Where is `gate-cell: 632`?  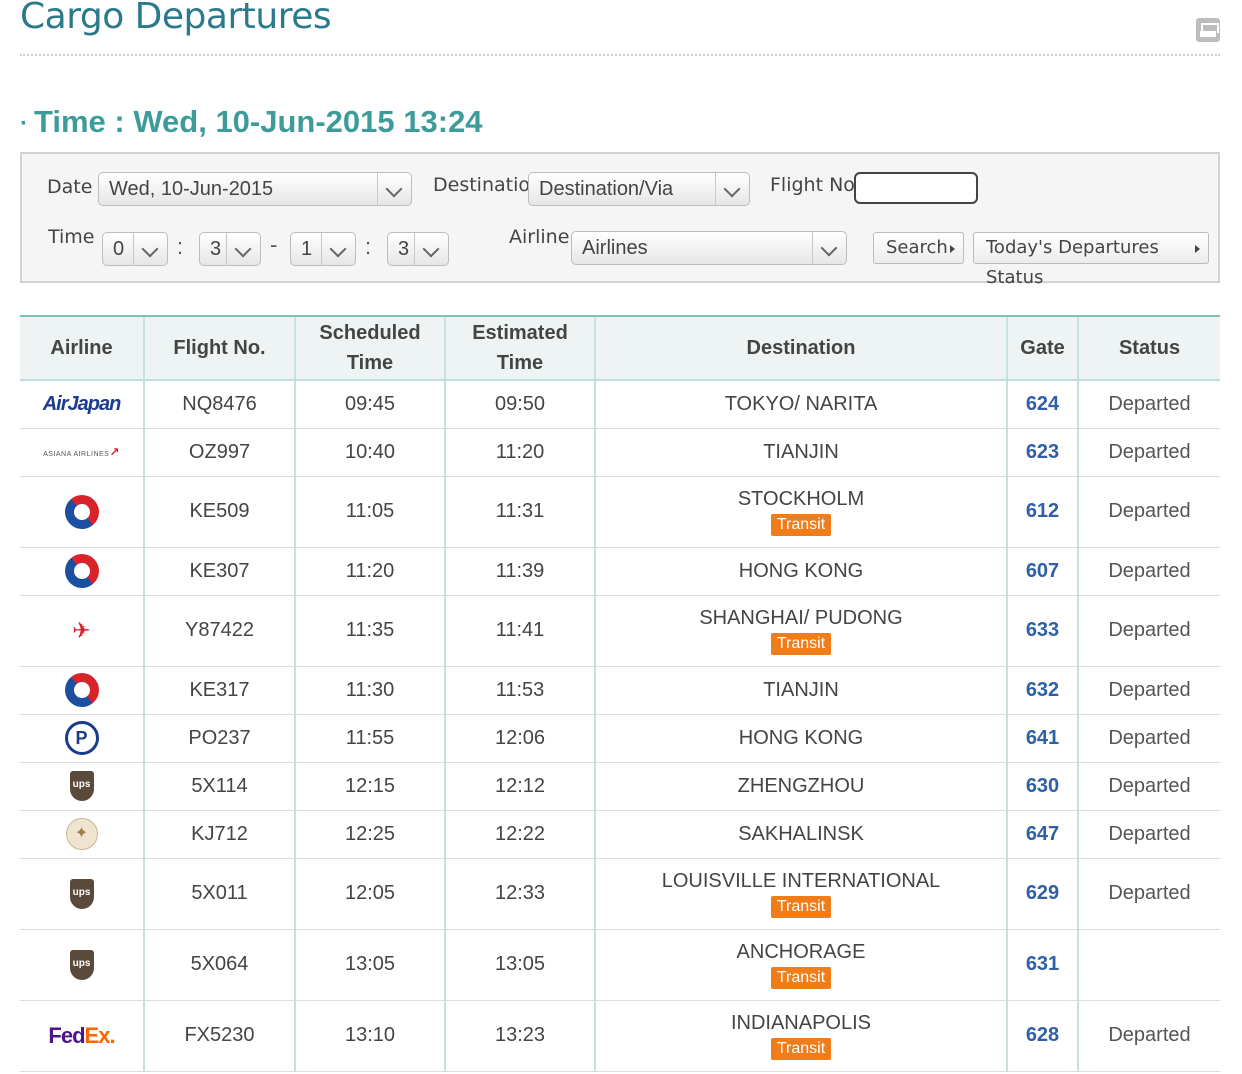
gate-cell: 632 is located at coordinates (1042, 690).